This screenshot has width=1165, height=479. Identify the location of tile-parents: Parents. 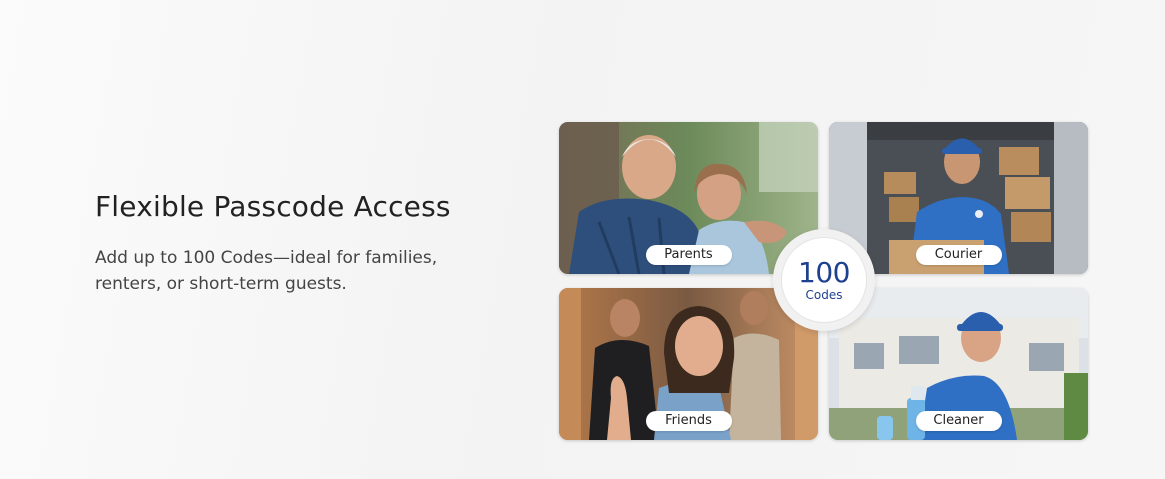
(688, 198).